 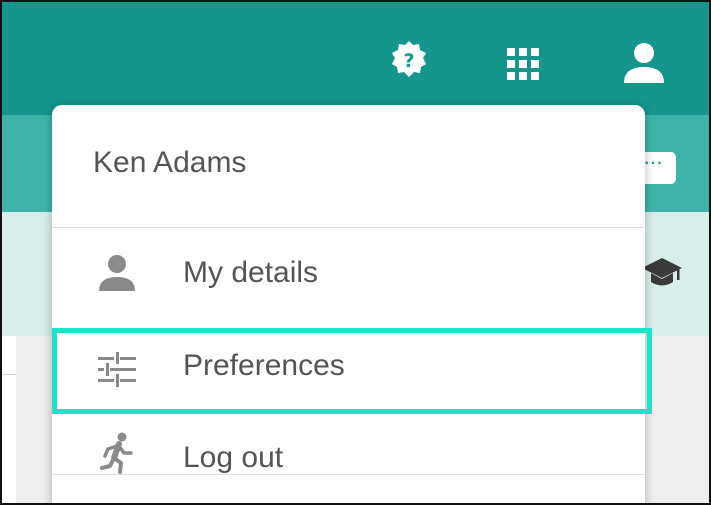 I want to click on menu-item-label: My details, so click(x=251, y=272).